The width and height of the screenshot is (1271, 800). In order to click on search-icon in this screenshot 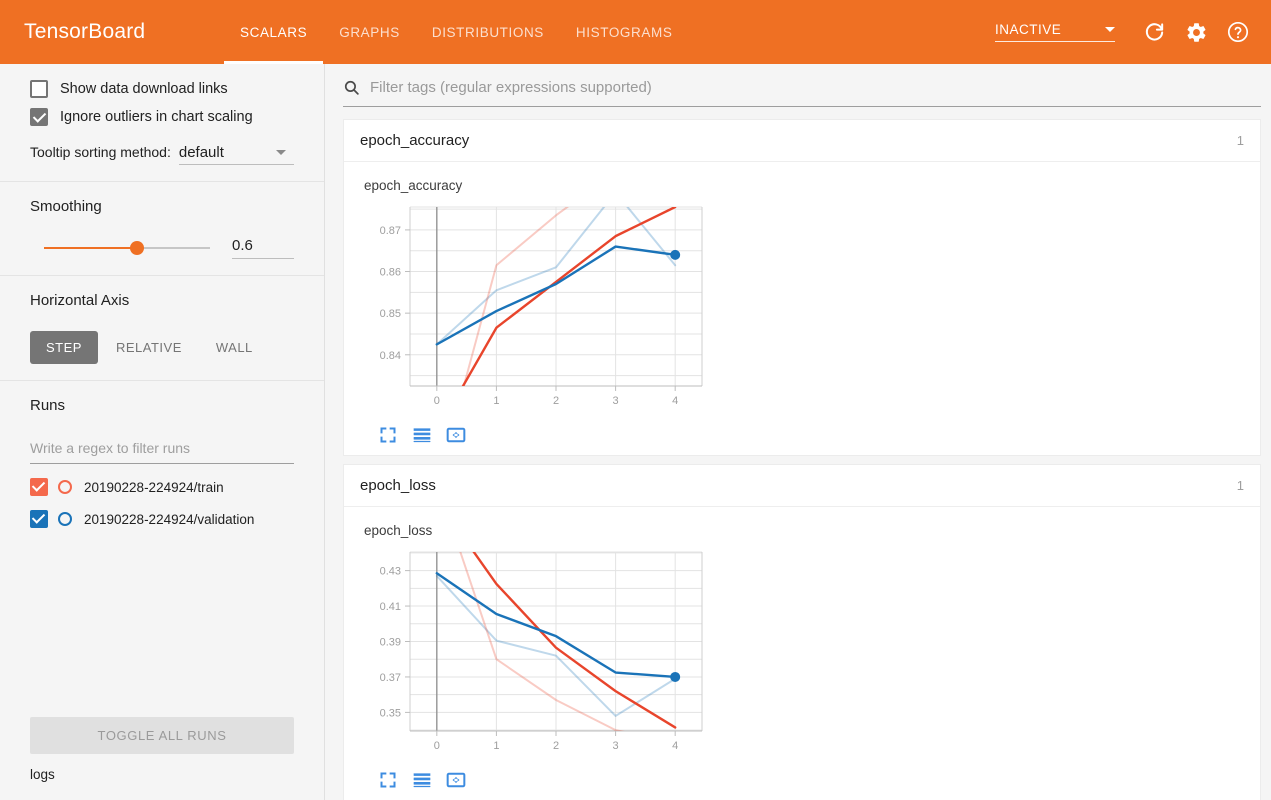, I will do `click(351, 87)`.